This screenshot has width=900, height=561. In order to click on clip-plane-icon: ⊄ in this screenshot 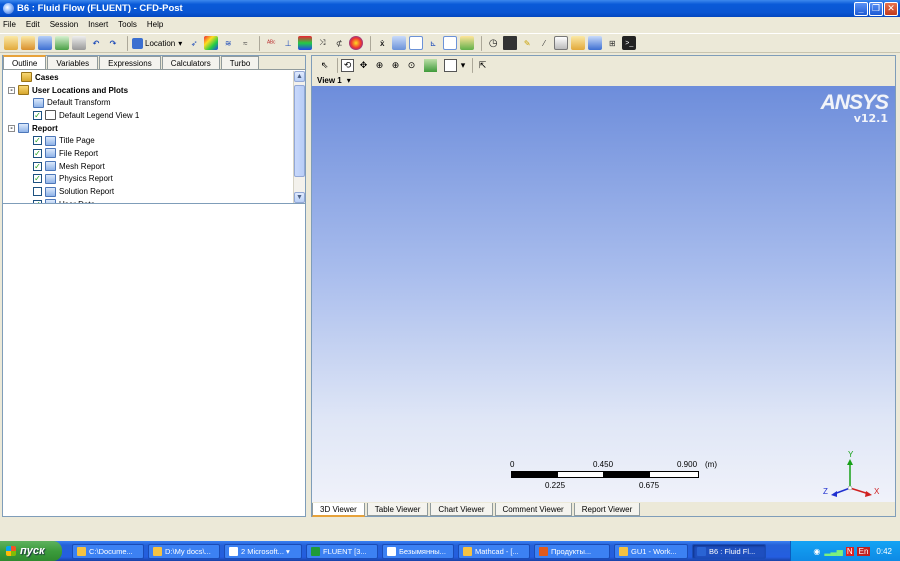, I will do `click(339, 43)`.